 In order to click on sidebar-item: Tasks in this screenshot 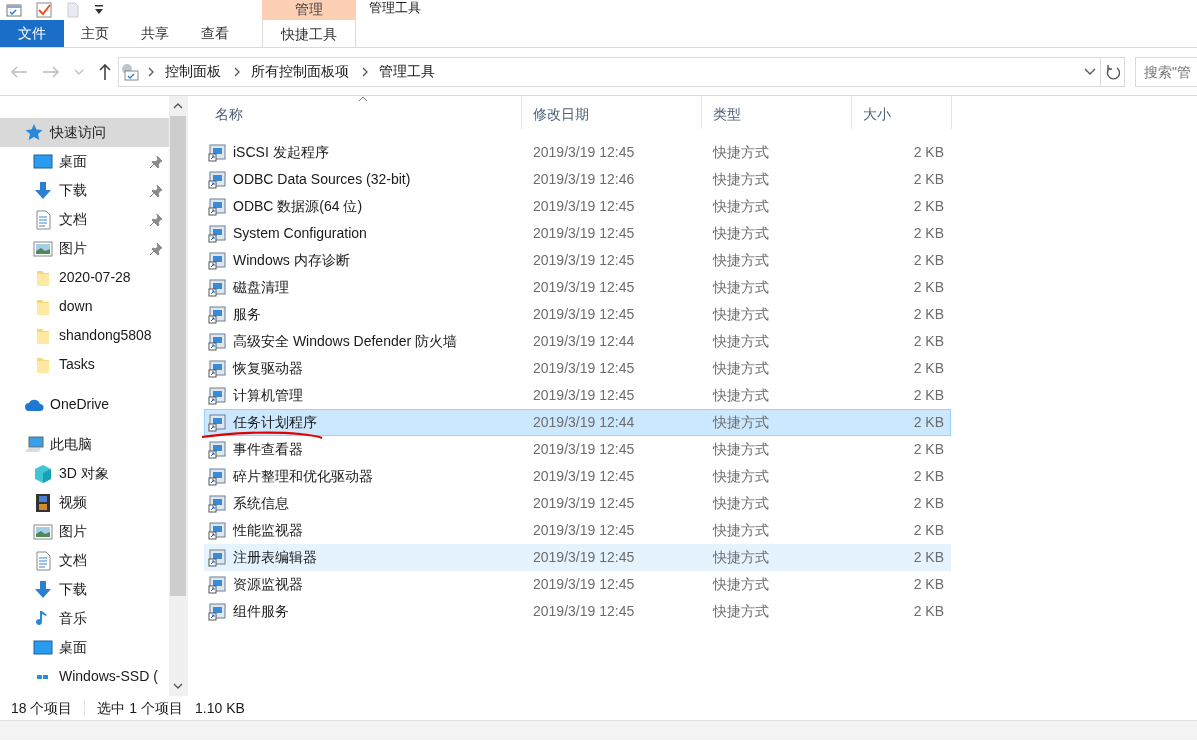, I will do `click(84, 364)`.